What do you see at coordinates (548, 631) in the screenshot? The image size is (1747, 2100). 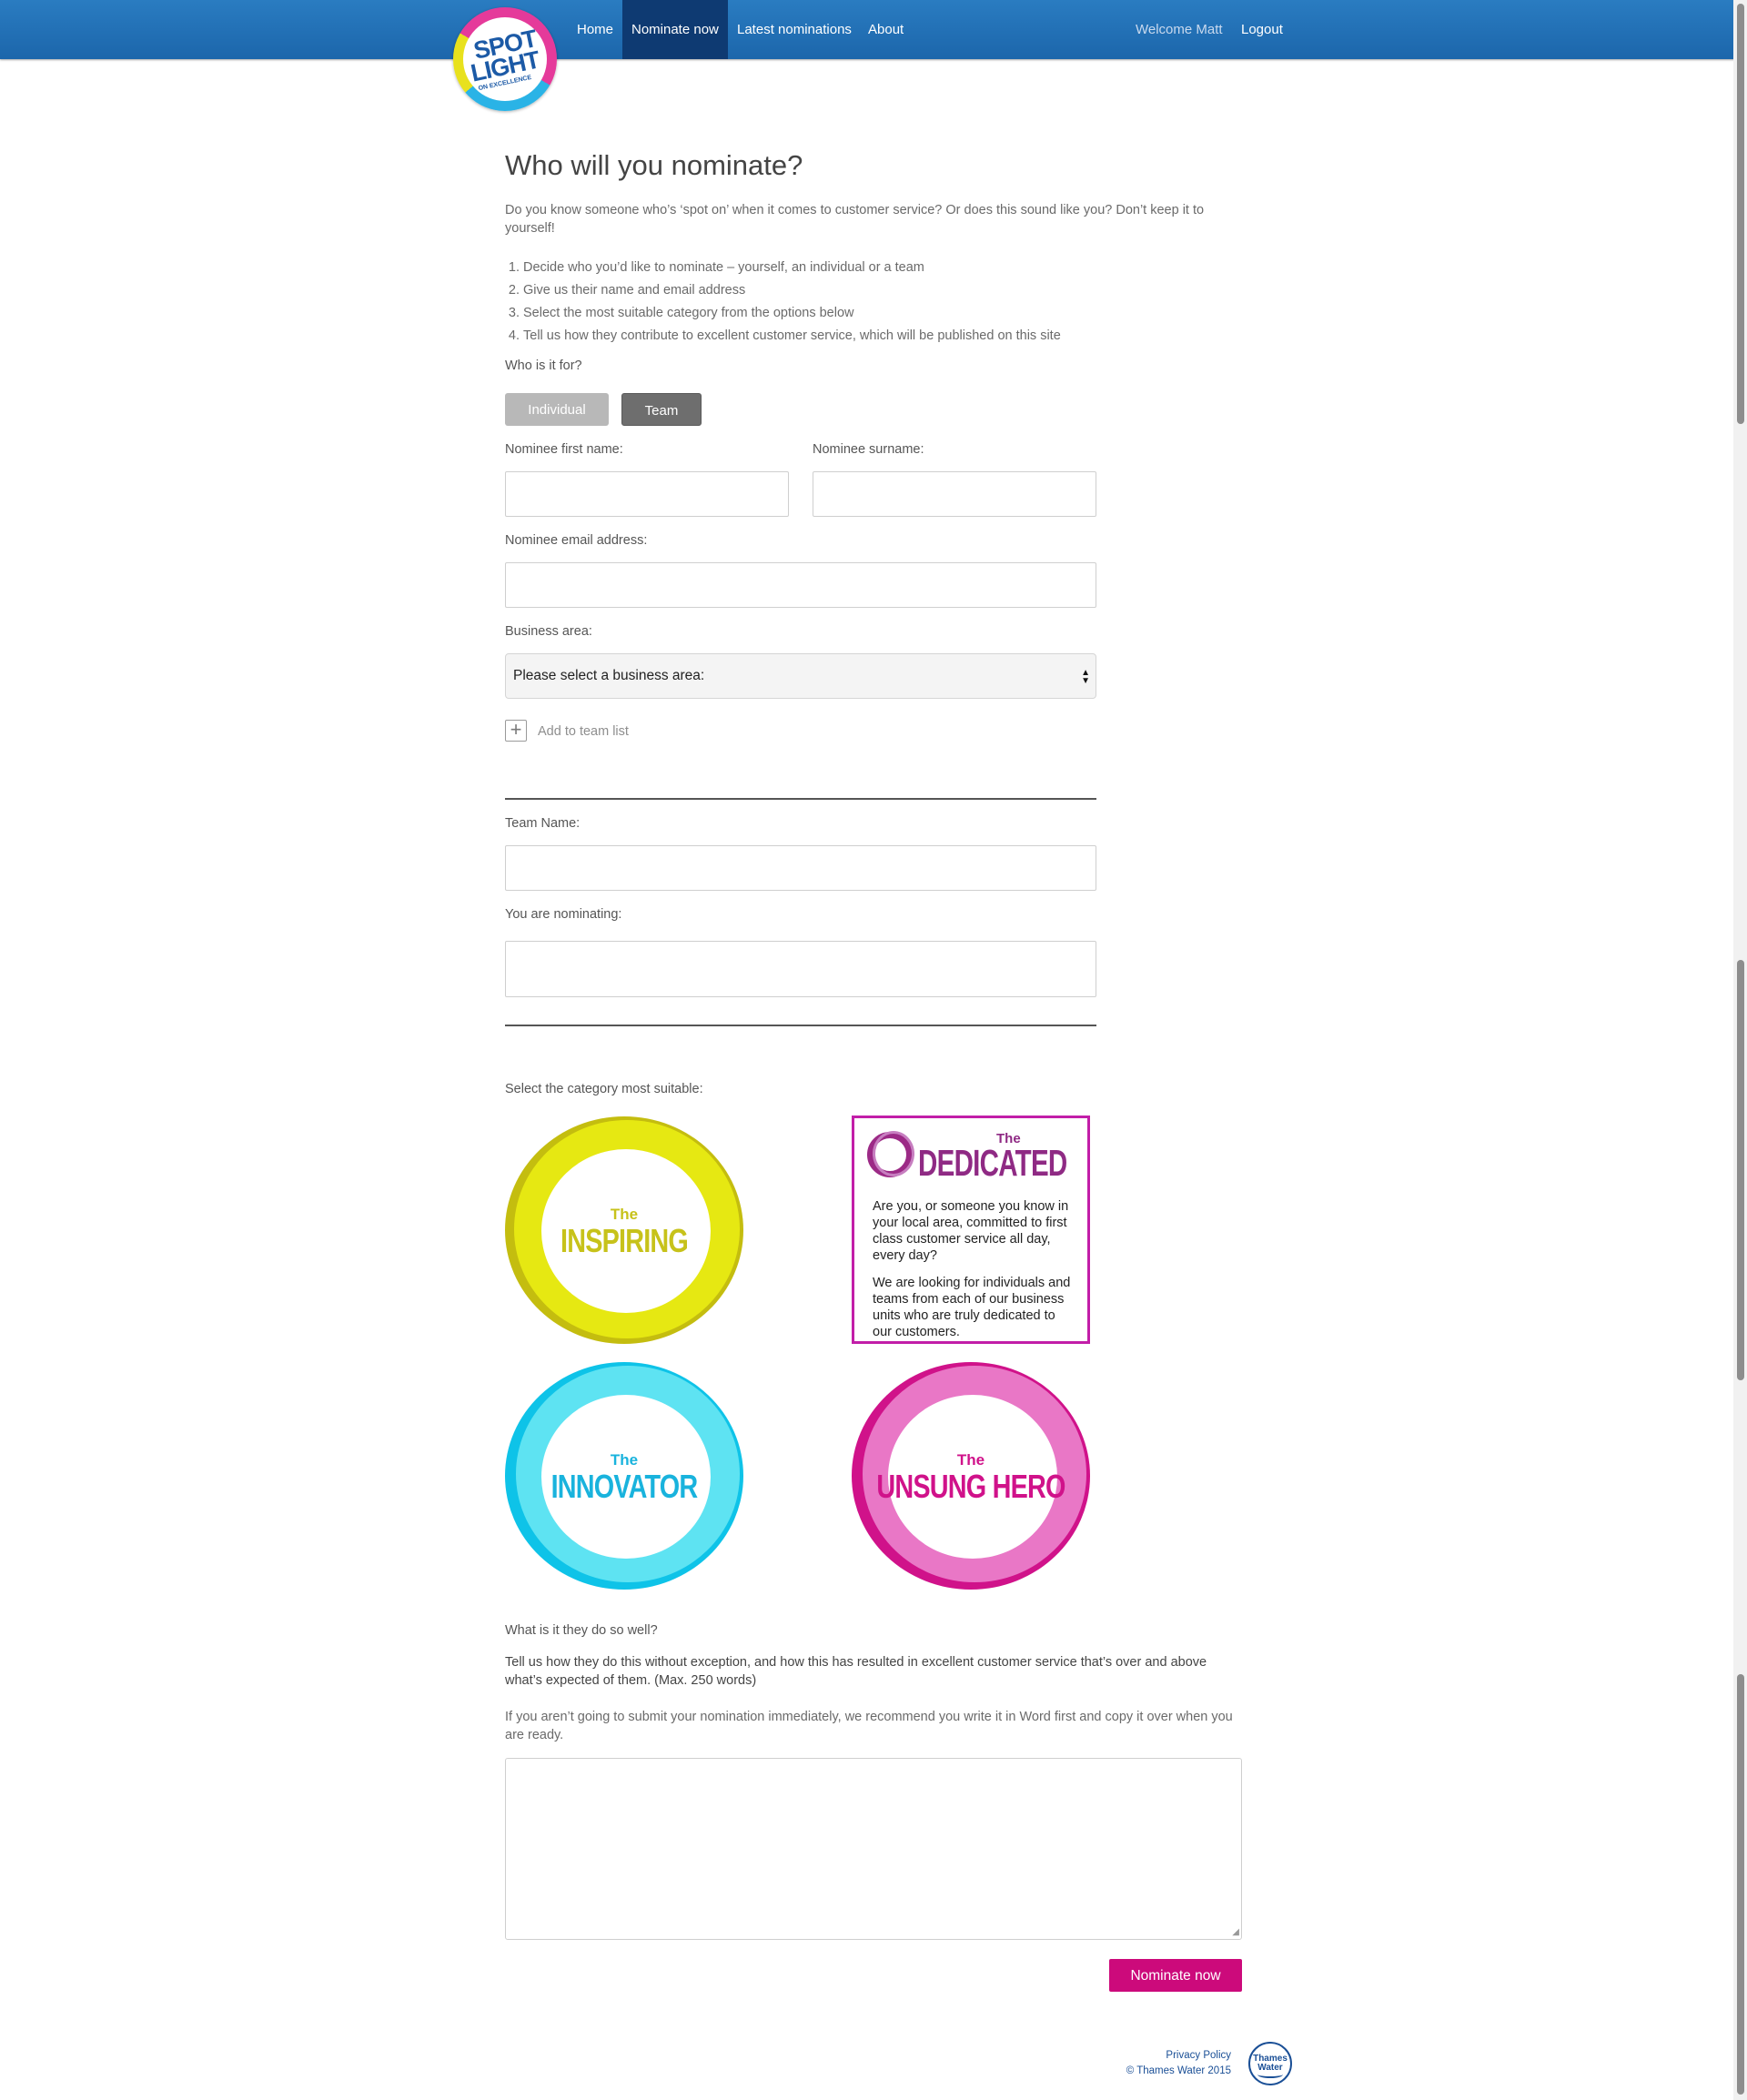 I see `business-area-label: Business area:` at bounding box center [548, 631].